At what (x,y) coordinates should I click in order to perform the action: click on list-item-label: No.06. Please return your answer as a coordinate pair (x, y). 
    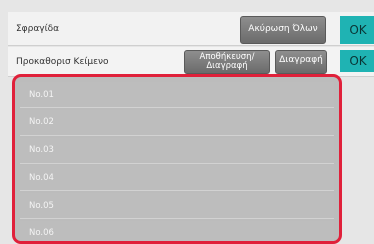
    Looking at the image, I should click on (41, 233).